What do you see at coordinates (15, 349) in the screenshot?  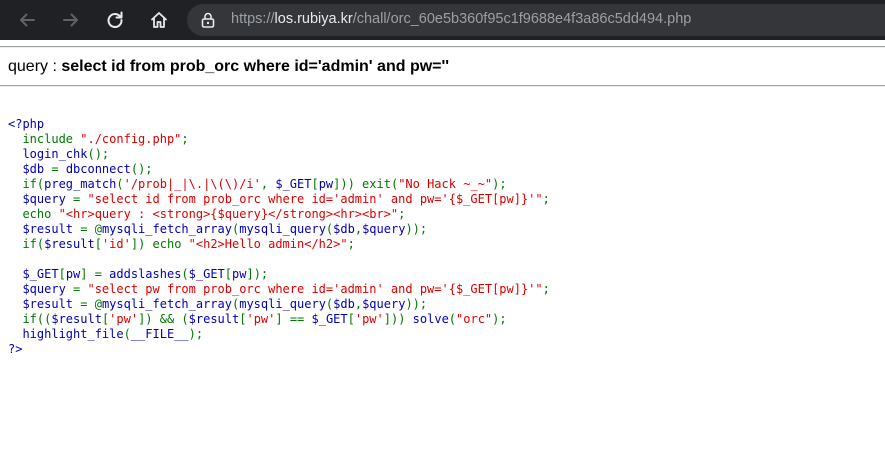 I see `code-line: ?>` at bounding box center [15, 349].